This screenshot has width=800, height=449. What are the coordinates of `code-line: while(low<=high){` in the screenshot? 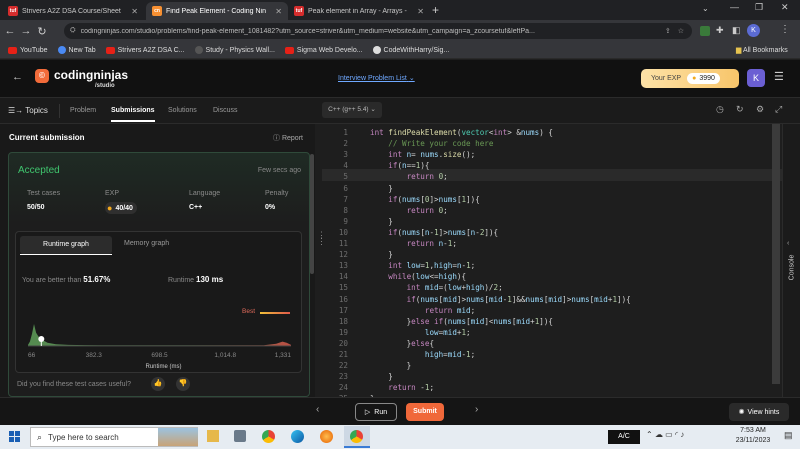 It's located at (418, 276).